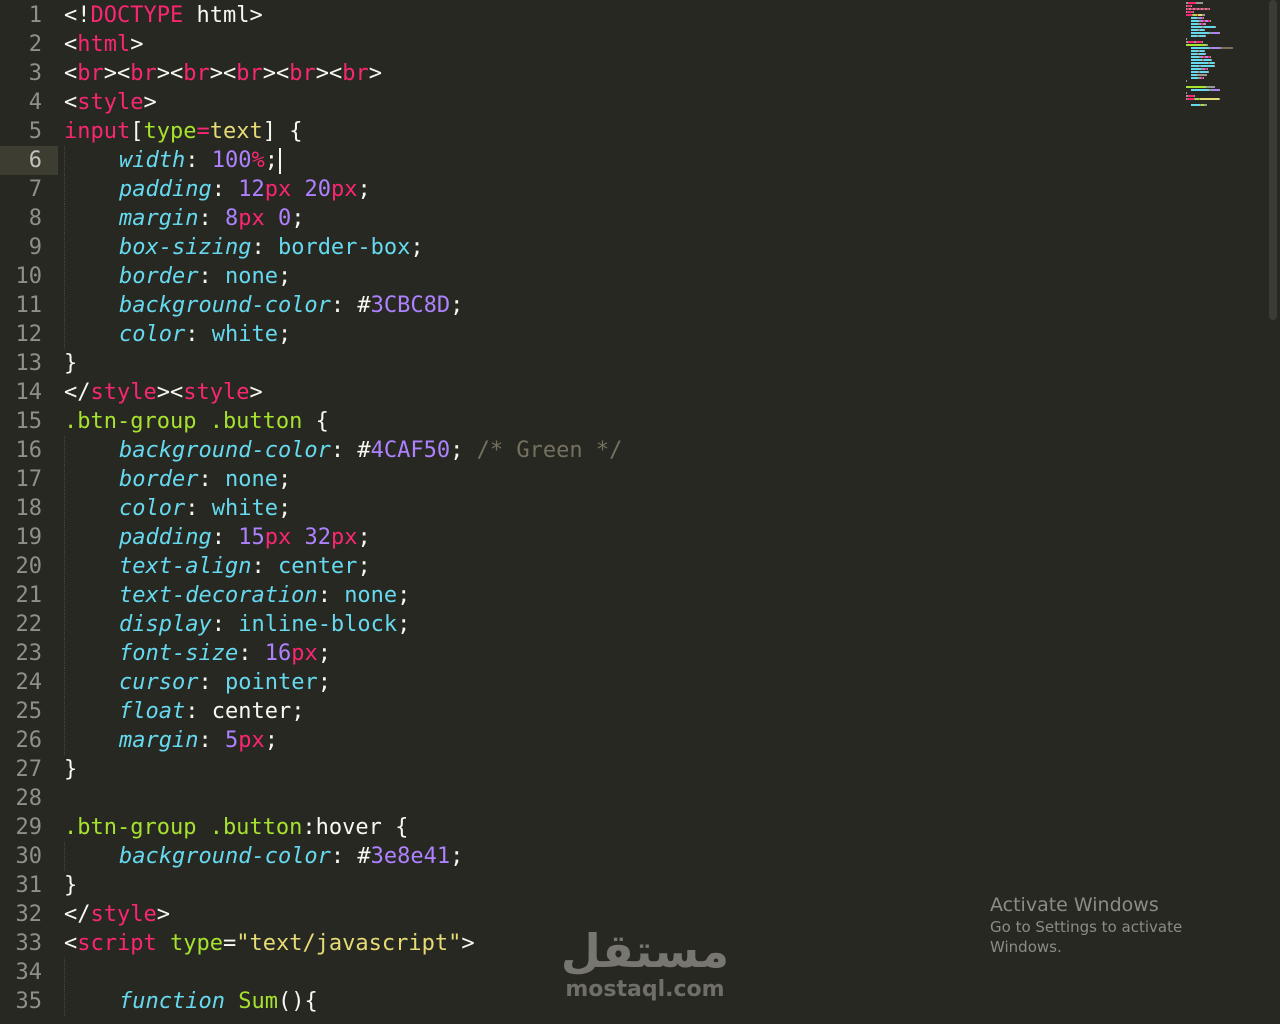 The height and width of the screenshot is (1024, 1280). Describe the element at coordinates (318, 624) in the screenshot. I see `code-token: inline-block` at that location.